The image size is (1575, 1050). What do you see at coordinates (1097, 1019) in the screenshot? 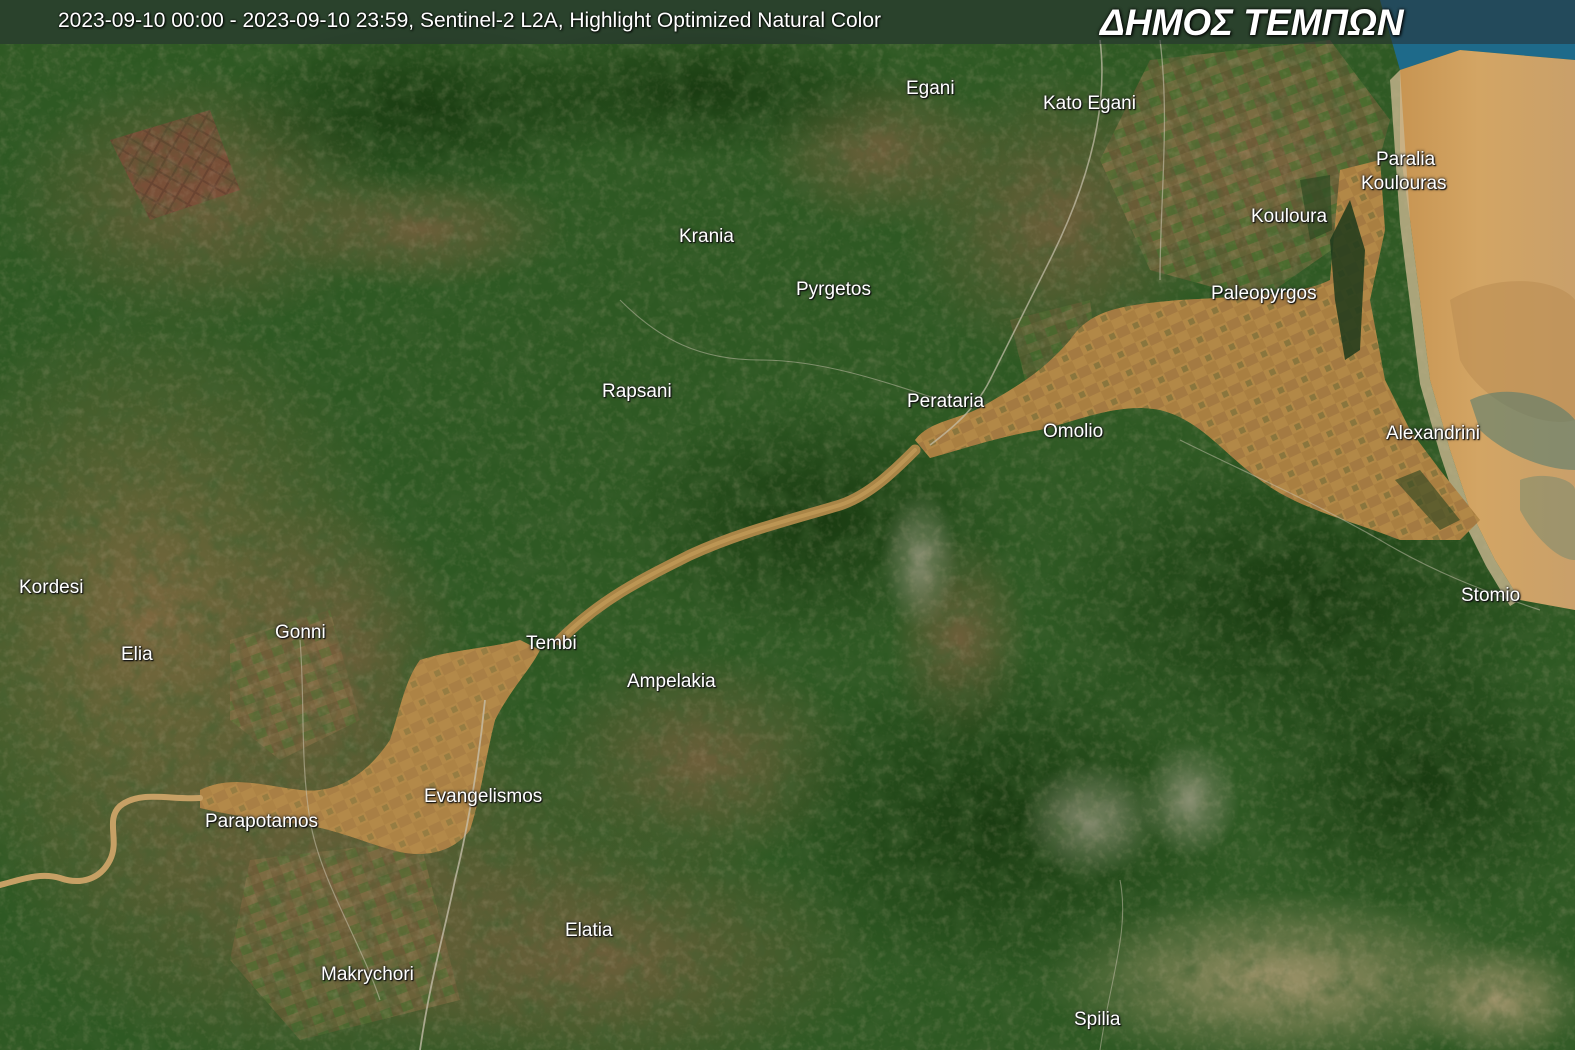
I see `place-label-spilia: Spilia` at bounding box center [1097, 1019].